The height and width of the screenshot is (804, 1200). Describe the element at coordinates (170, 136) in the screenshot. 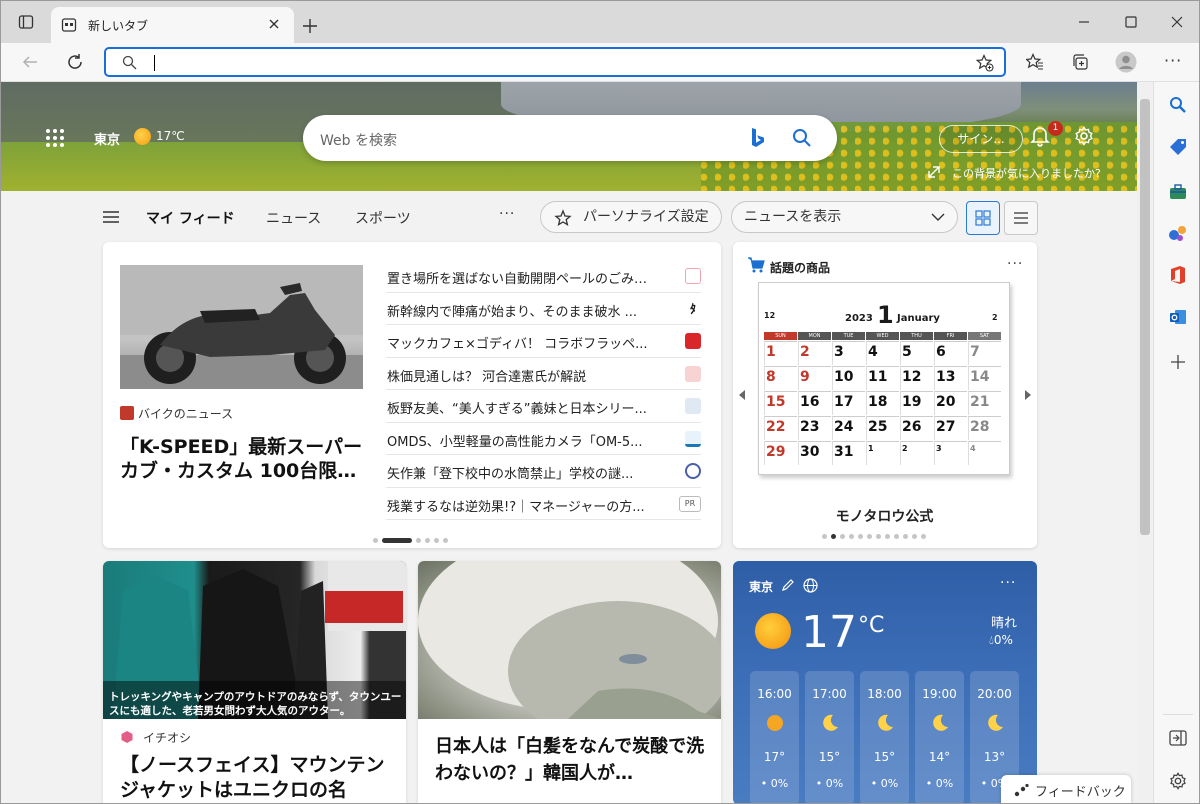

I see `hero-weather-temp: 17℃` at that location.